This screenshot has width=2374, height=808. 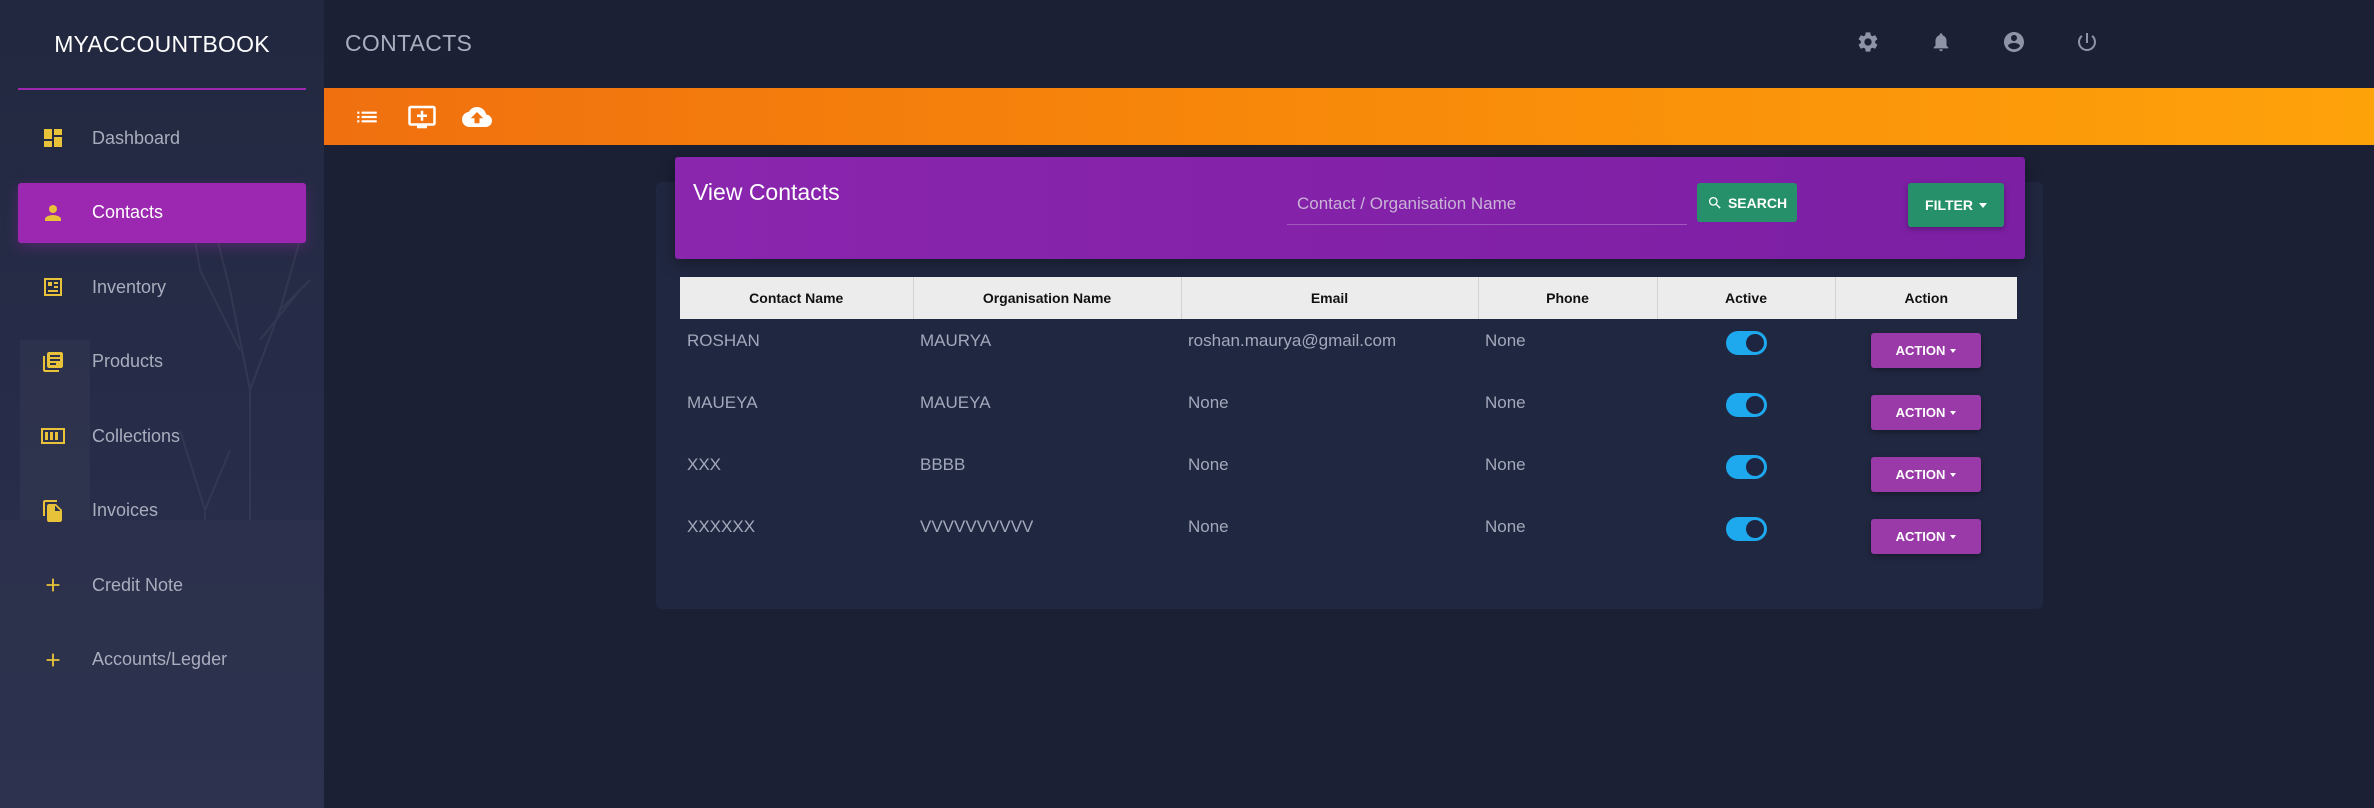 What do you see at coordinates (138, 584) in the screenshot?
I see `sidebar-item-label: Credit Note` at bounding box center [138, 584].